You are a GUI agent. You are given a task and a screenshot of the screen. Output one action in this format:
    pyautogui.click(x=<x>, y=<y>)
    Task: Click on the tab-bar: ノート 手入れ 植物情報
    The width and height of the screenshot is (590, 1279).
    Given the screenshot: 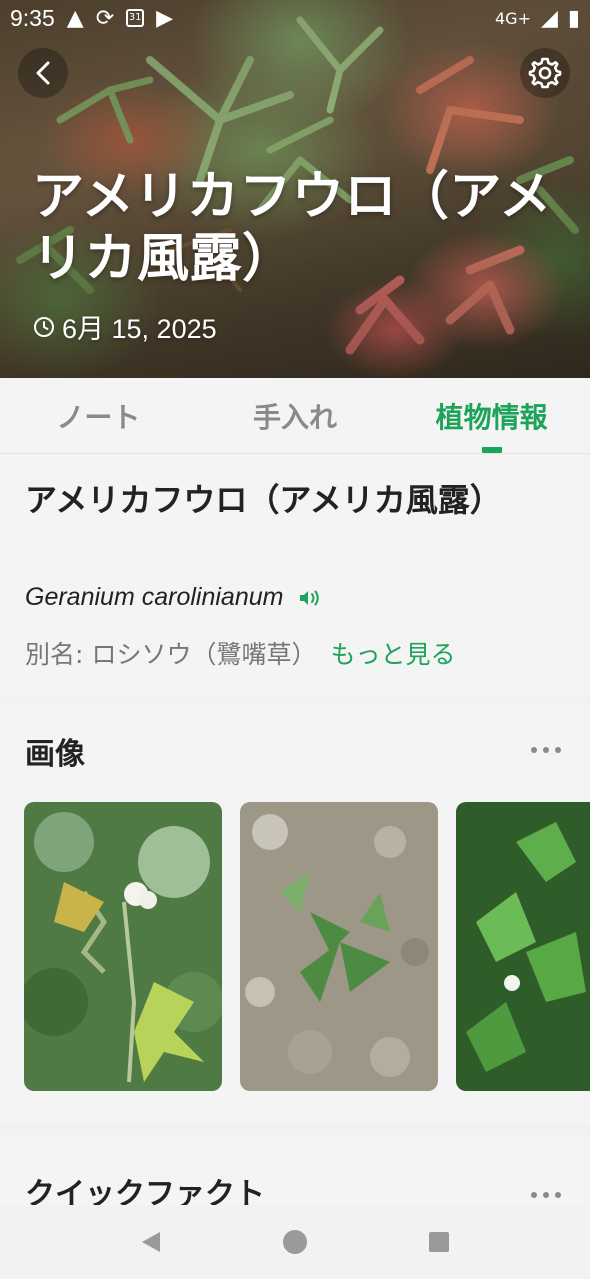 What is the action you would take?
    pyautogui.click(x=295, y=416)
    